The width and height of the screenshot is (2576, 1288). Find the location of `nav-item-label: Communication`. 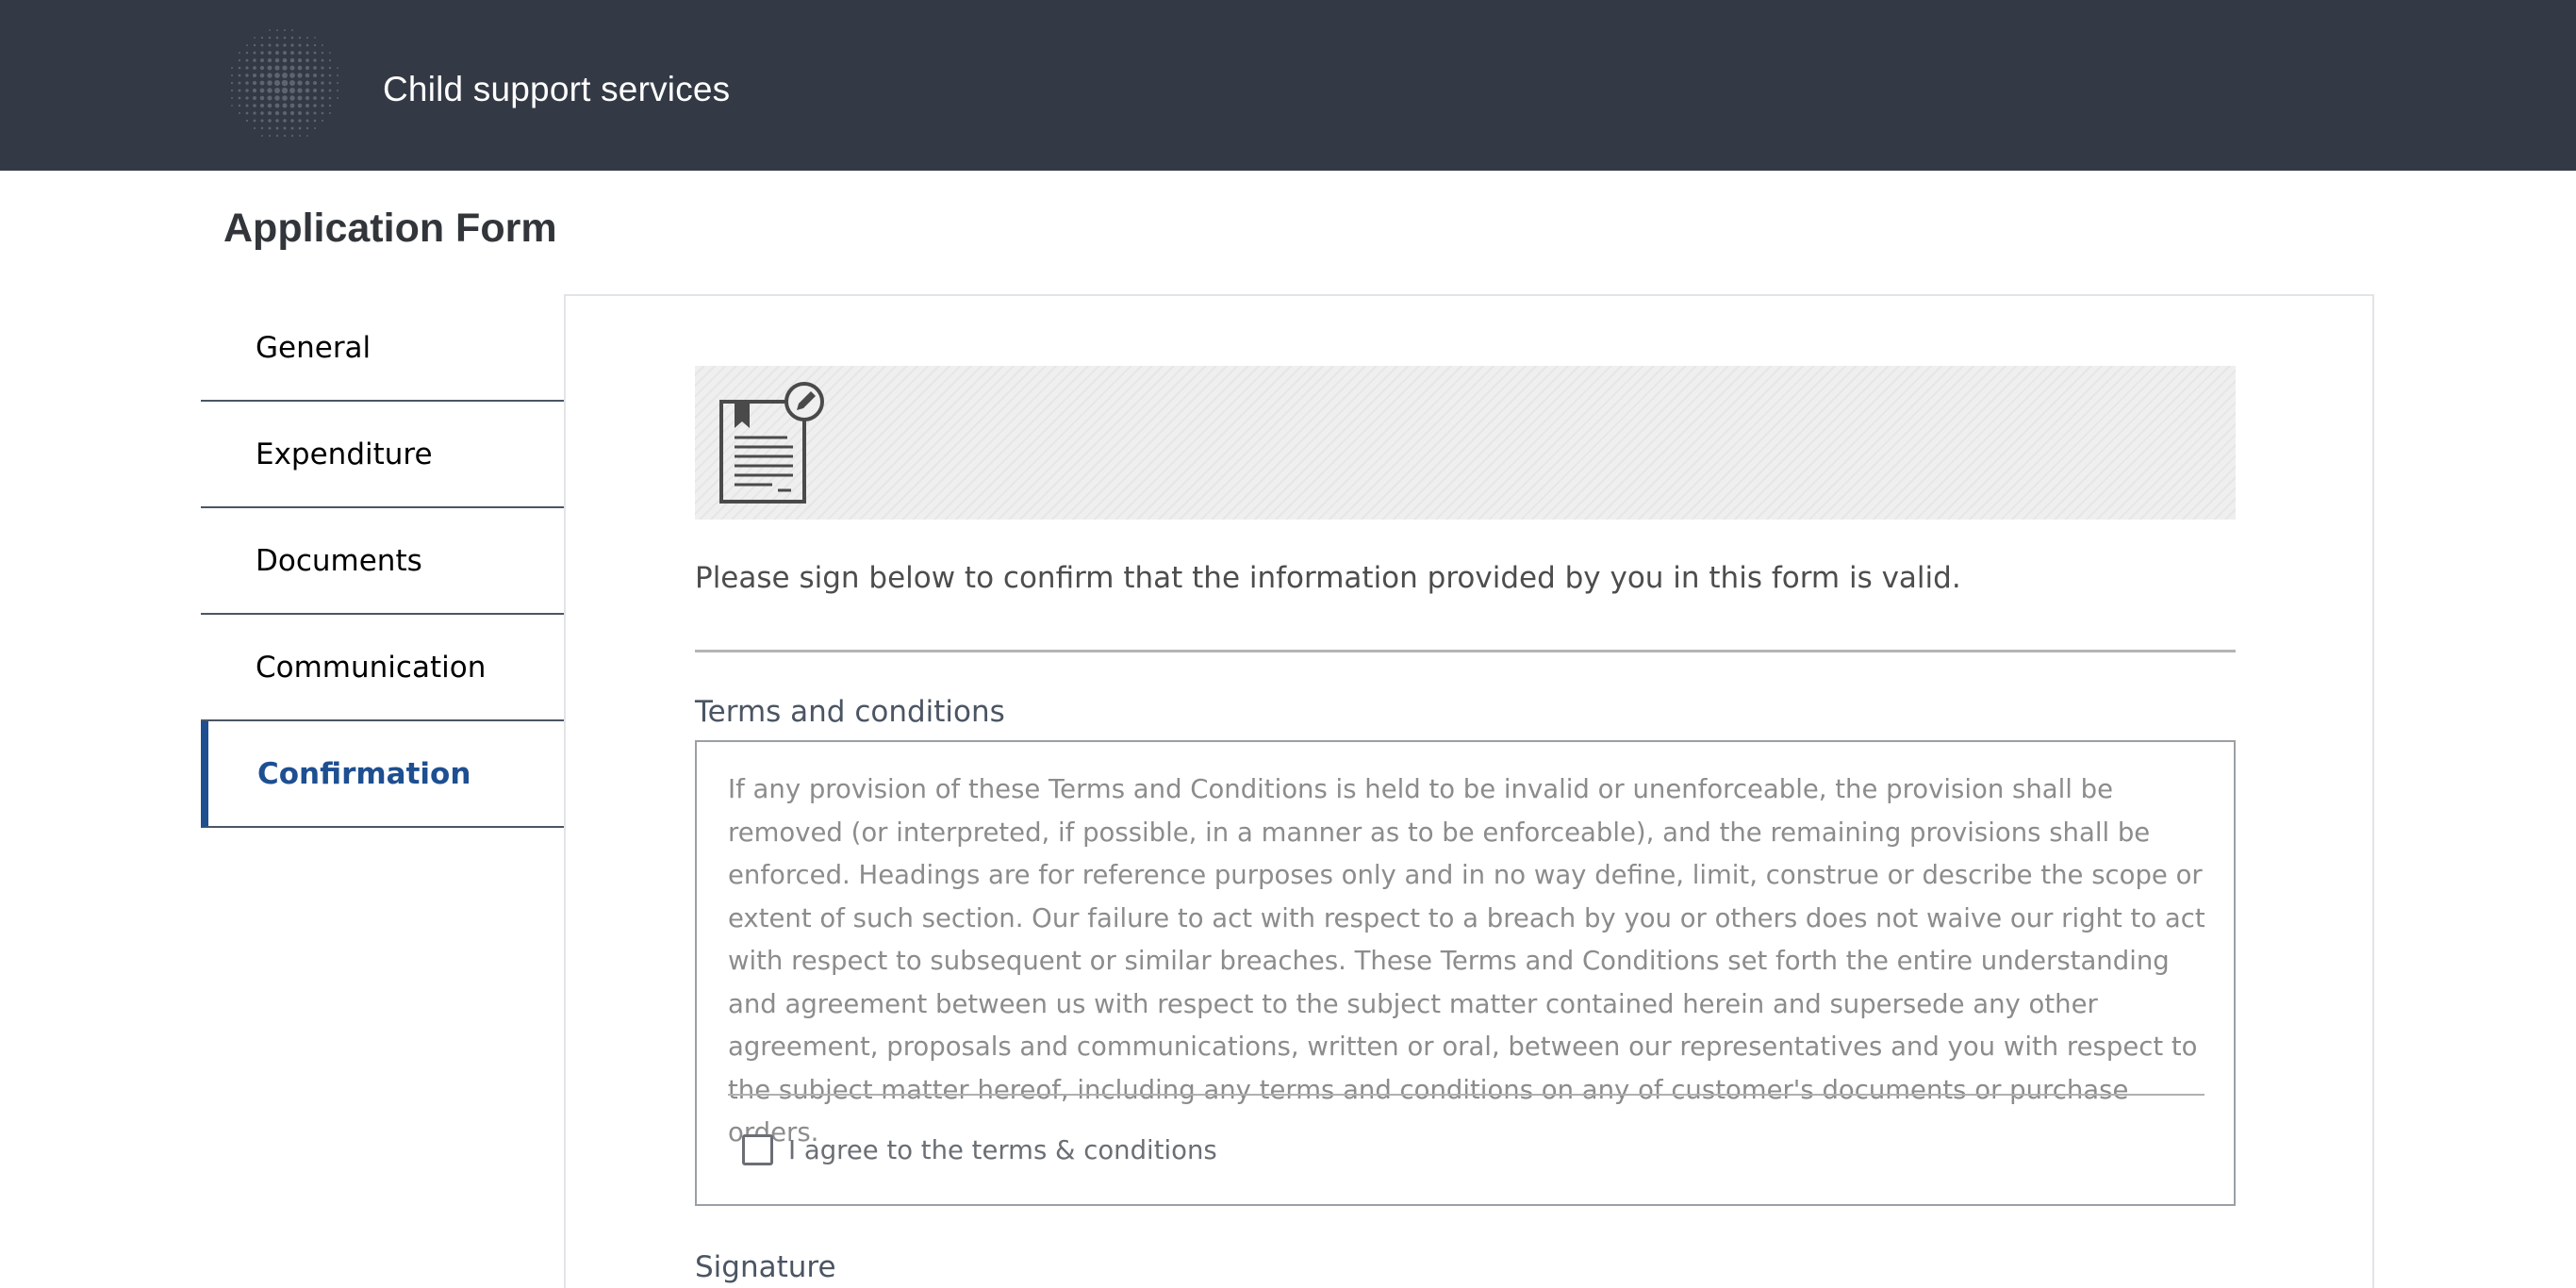

nav-item-label: Communication is located at coordinates (371, 667).